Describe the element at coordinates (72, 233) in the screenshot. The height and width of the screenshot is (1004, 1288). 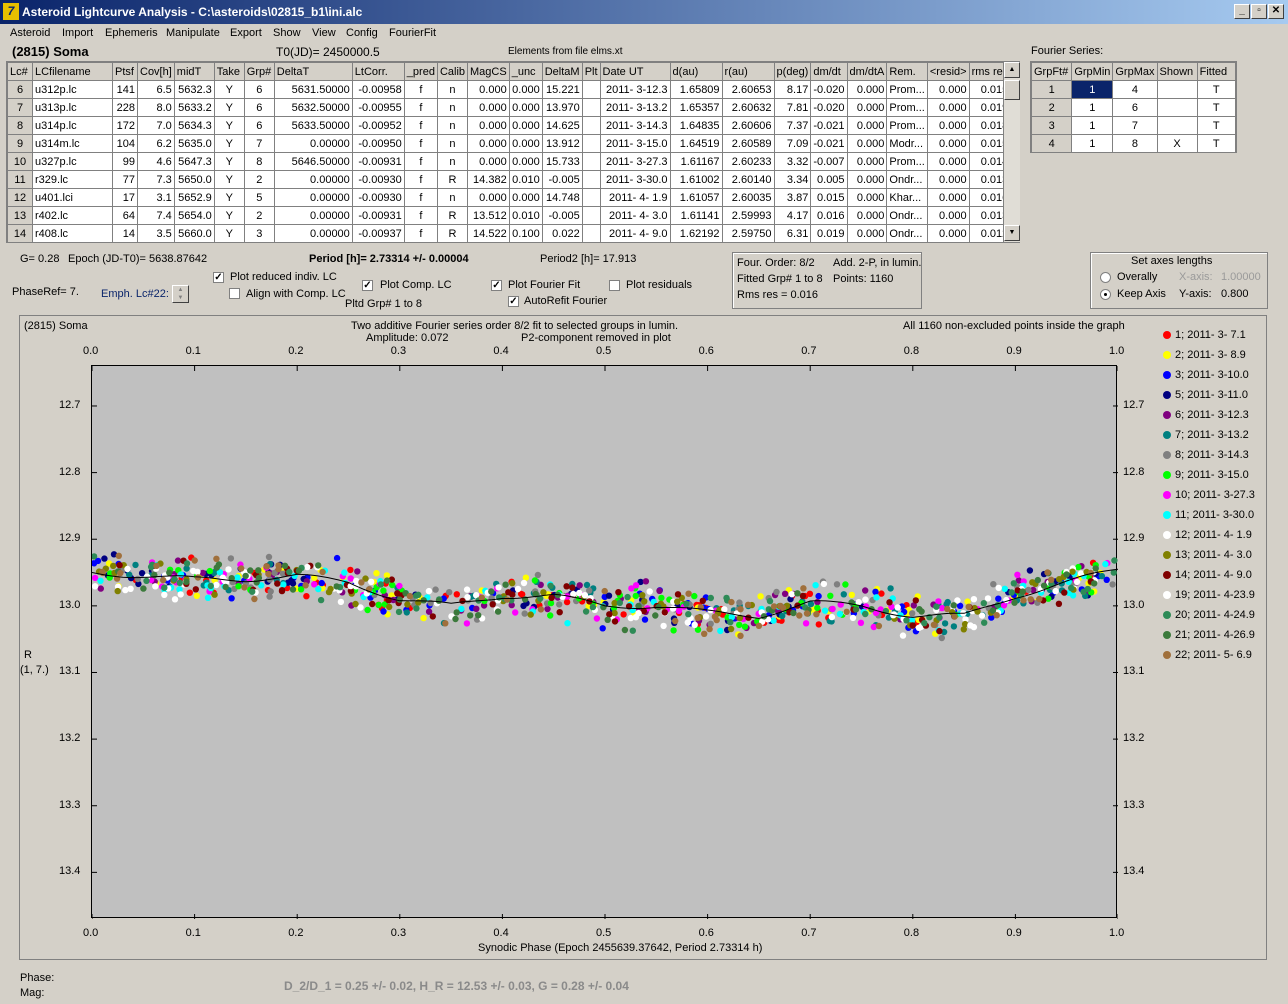
I see `lc-cell: r408.lc` at that location.